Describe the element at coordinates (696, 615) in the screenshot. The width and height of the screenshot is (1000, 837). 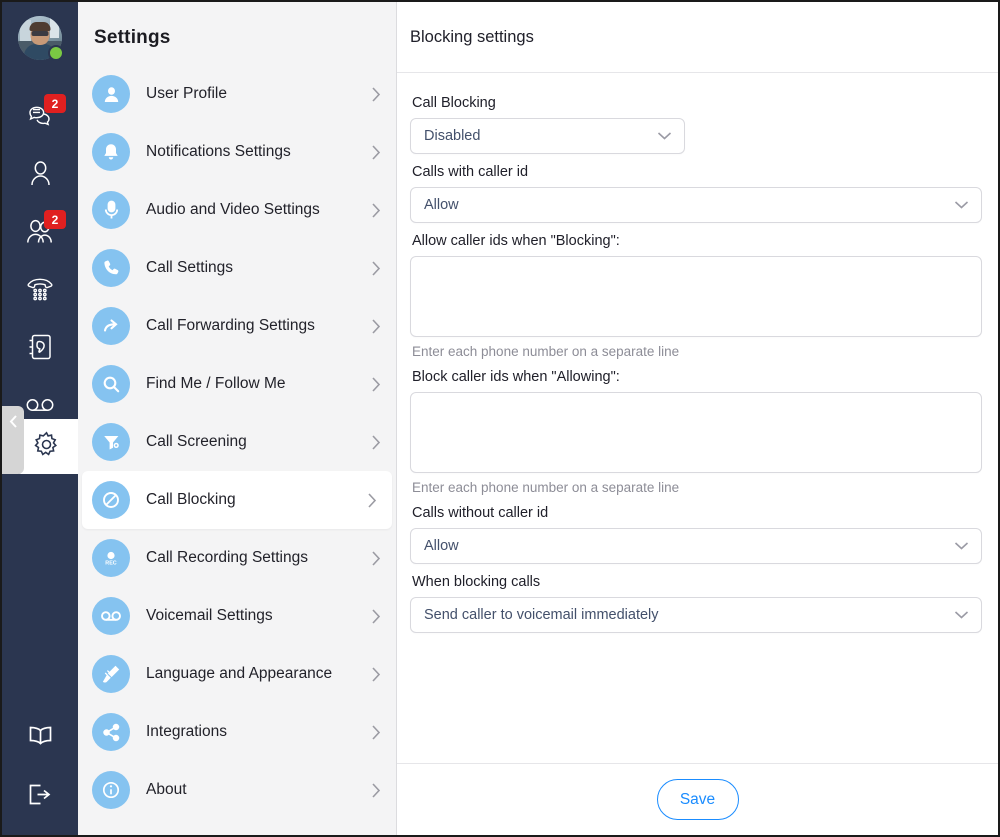
I see `when-blocking-calls-select: Send caller to voicemail immediately` at that location.